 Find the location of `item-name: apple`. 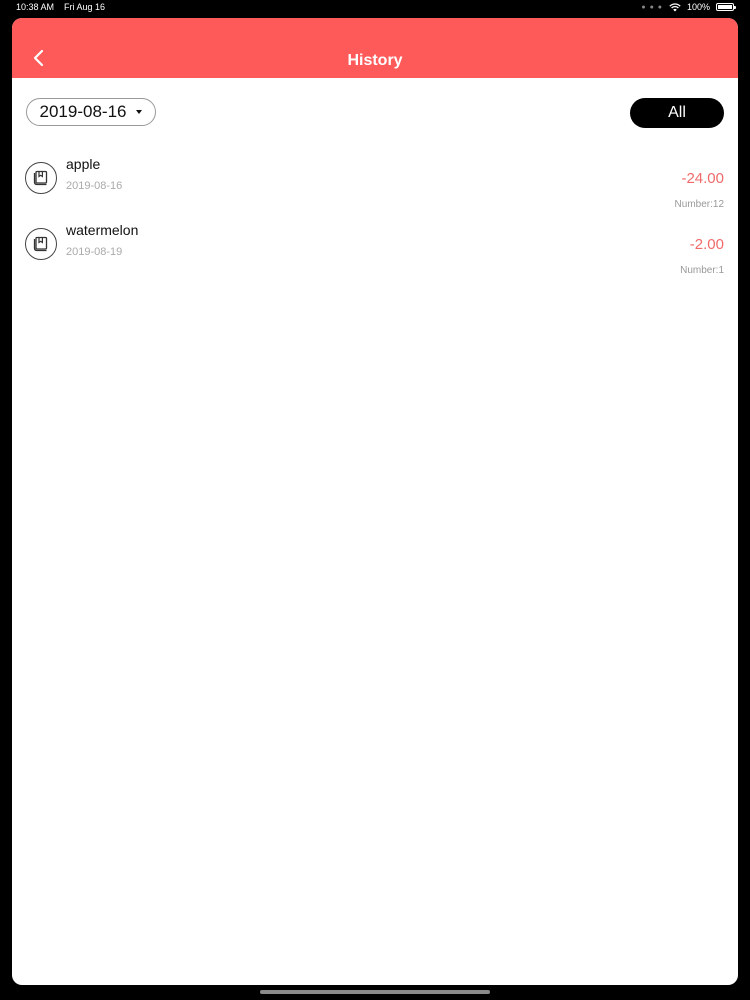

item-name: apple is located at coordinates (83, 164).